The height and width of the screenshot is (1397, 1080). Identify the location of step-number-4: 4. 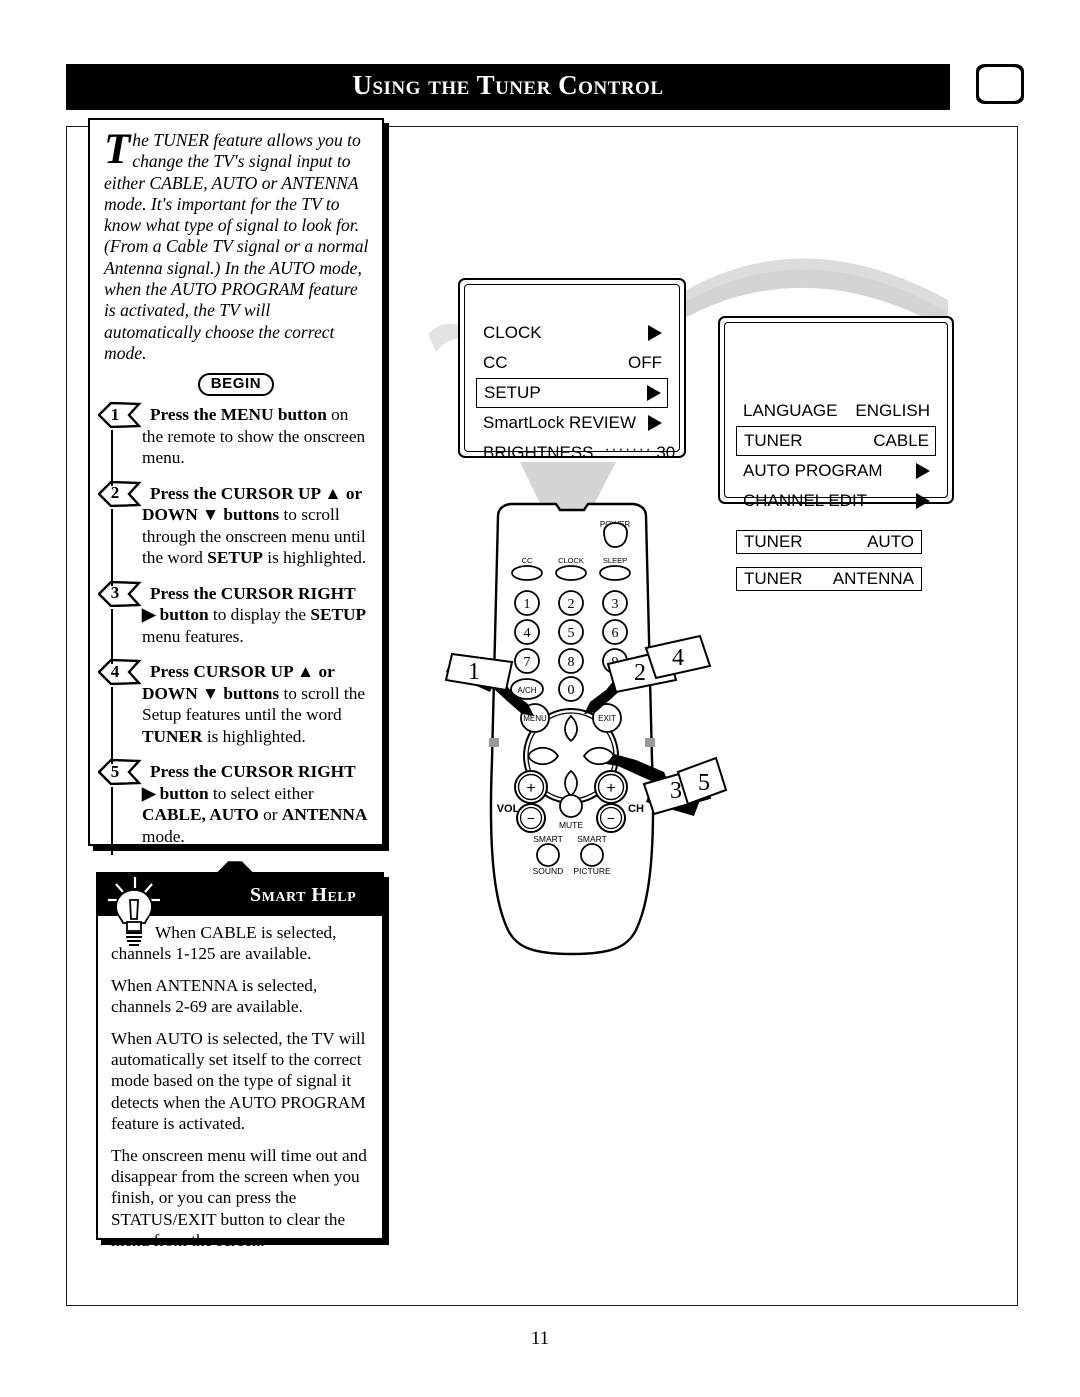
(115, 671).